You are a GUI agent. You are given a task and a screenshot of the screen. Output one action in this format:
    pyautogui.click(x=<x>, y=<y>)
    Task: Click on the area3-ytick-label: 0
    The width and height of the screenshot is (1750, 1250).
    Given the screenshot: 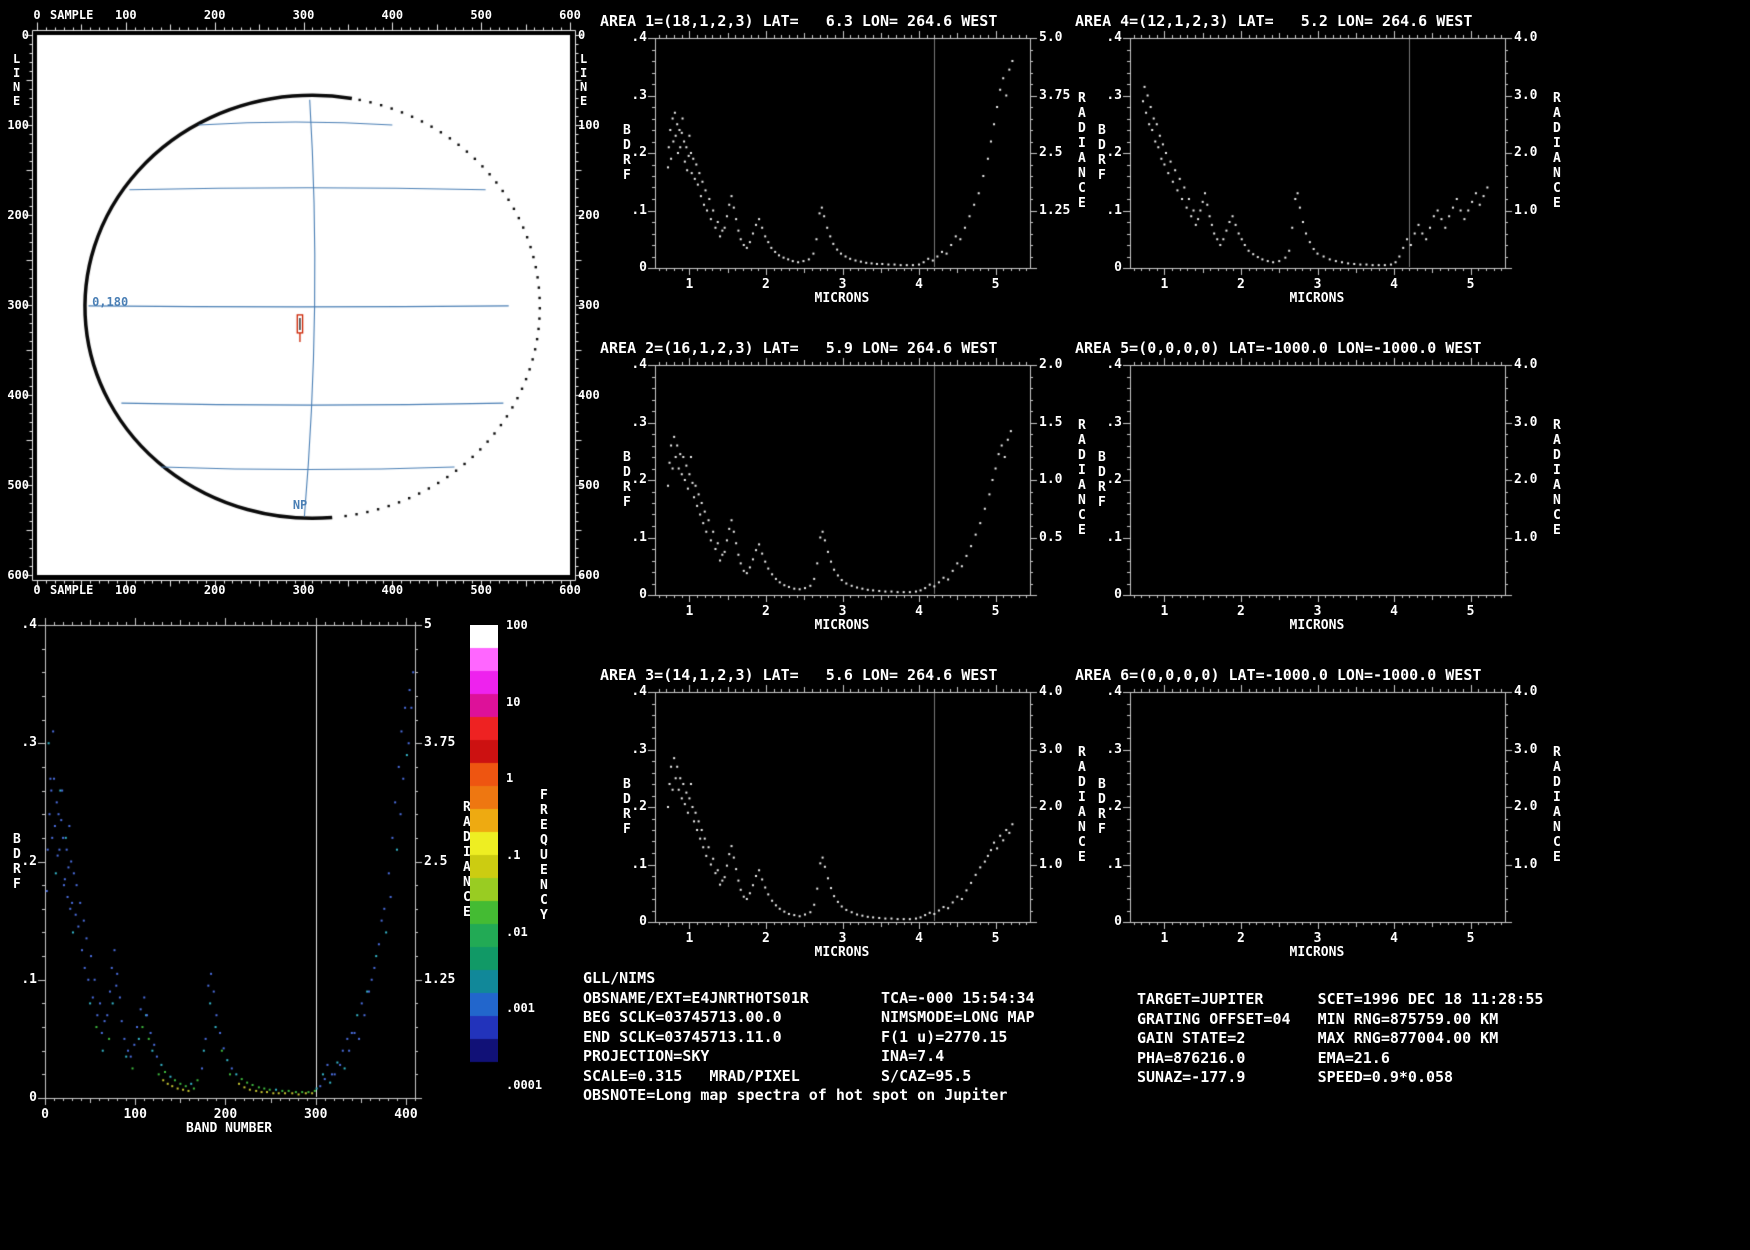 What is the action you would take?
    pyautogui.click(x=643, y=921)
    